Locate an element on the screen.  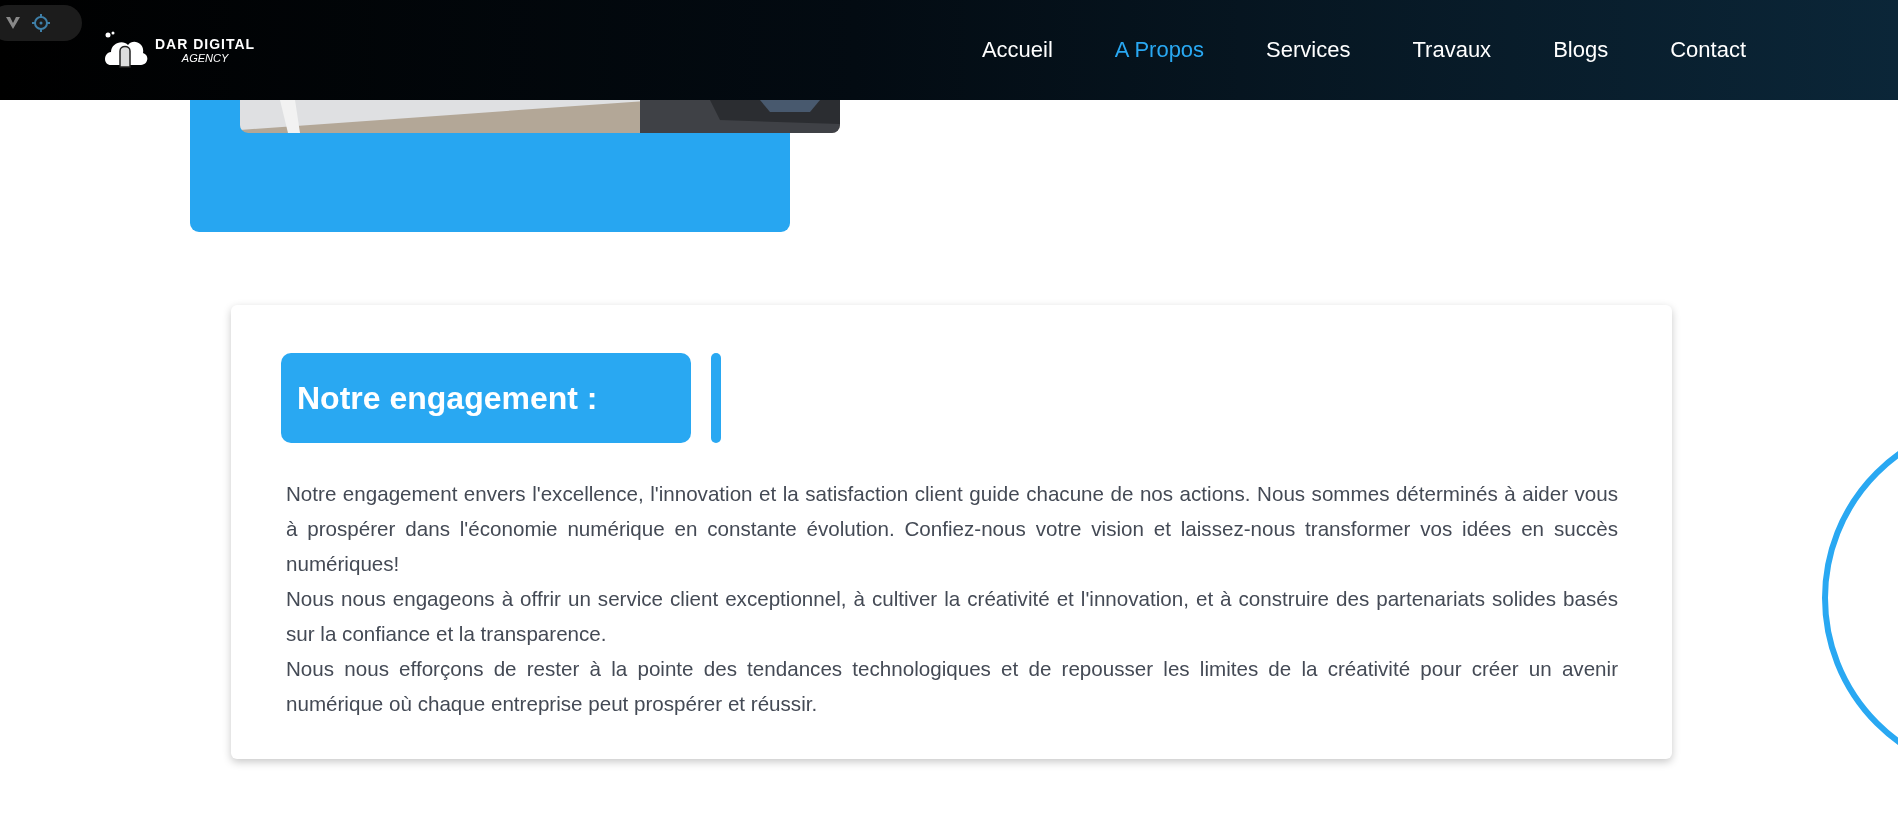
paragraph: Nous nous engageons à offrir un service client exceptionnel, à cultiver la créativité et l'innovation, et à construire des partenariats solides basés sur la confiance et la transparence. is located at coordinates (952, 616).